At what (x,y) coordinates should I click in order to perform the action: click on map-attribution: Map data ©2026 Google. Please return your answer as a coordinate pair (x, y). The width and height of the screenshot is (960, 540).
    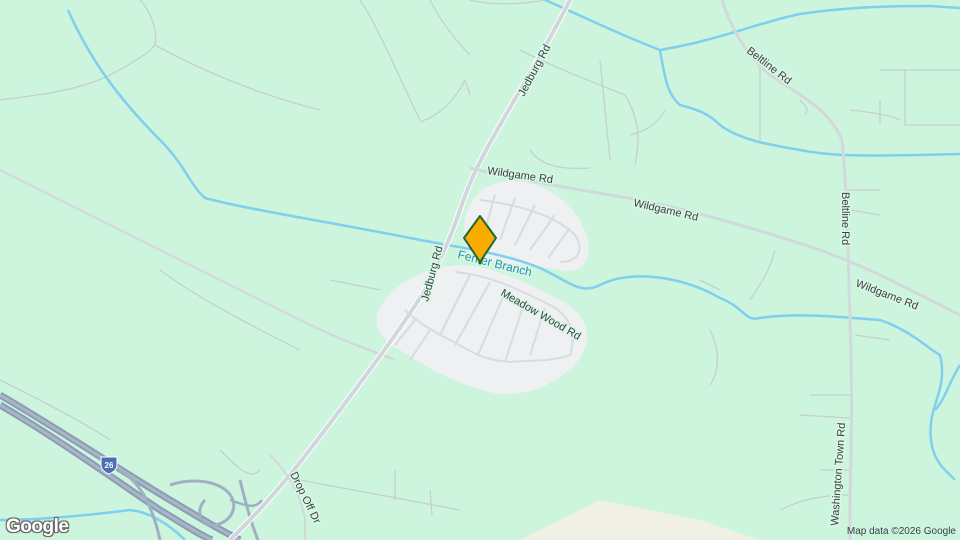
    Looking at the image, I should click on (901, 531).